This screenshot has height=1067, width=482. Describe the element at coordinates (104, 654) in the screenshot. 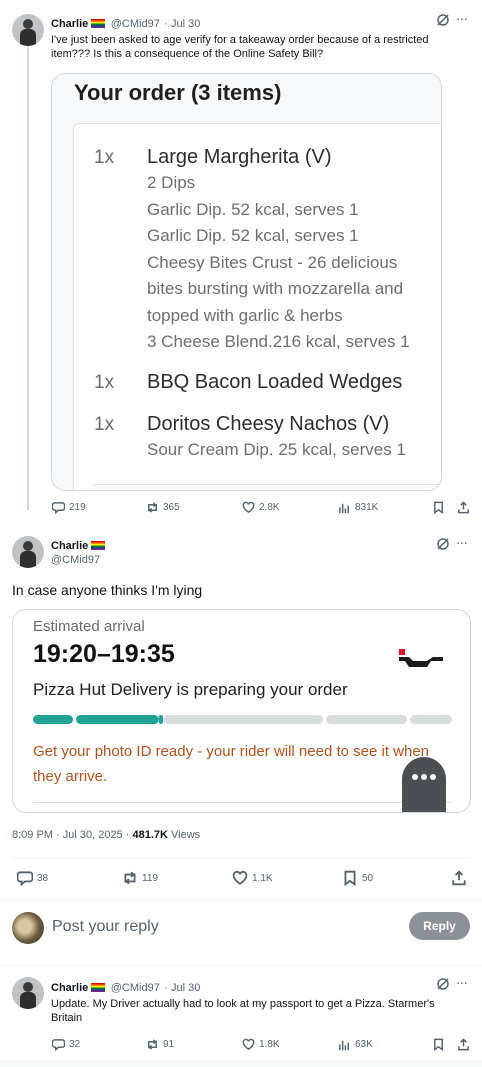

I see `arrival-time: 19:20–19:35` at that location.